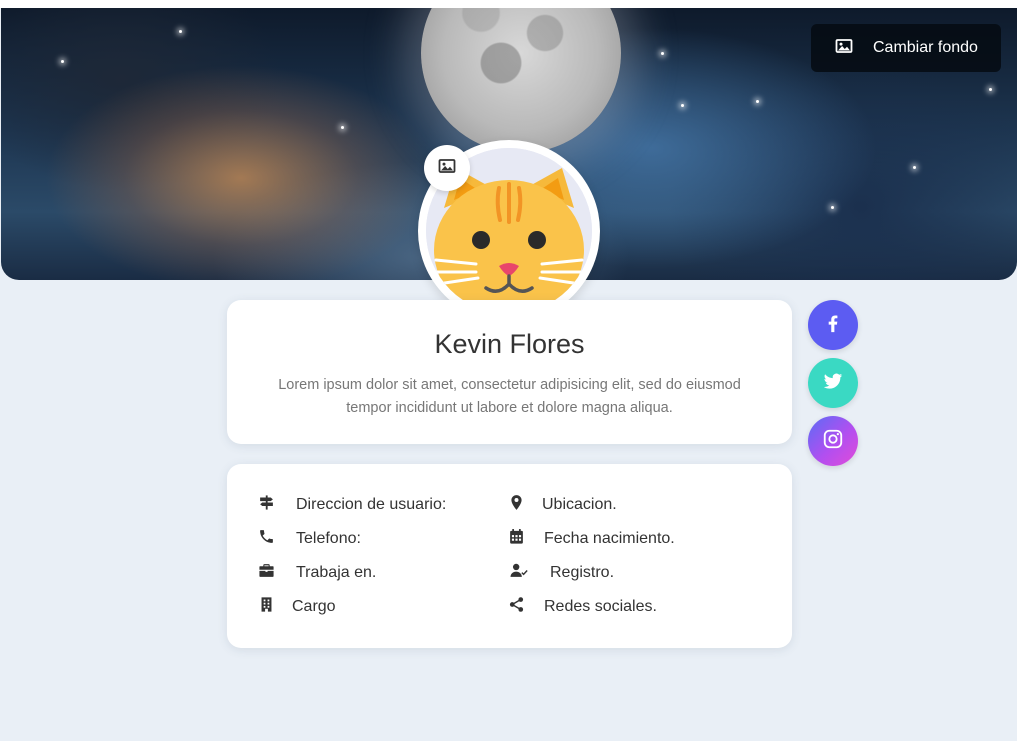  I want to click on instagram-button, so click(833, 441).